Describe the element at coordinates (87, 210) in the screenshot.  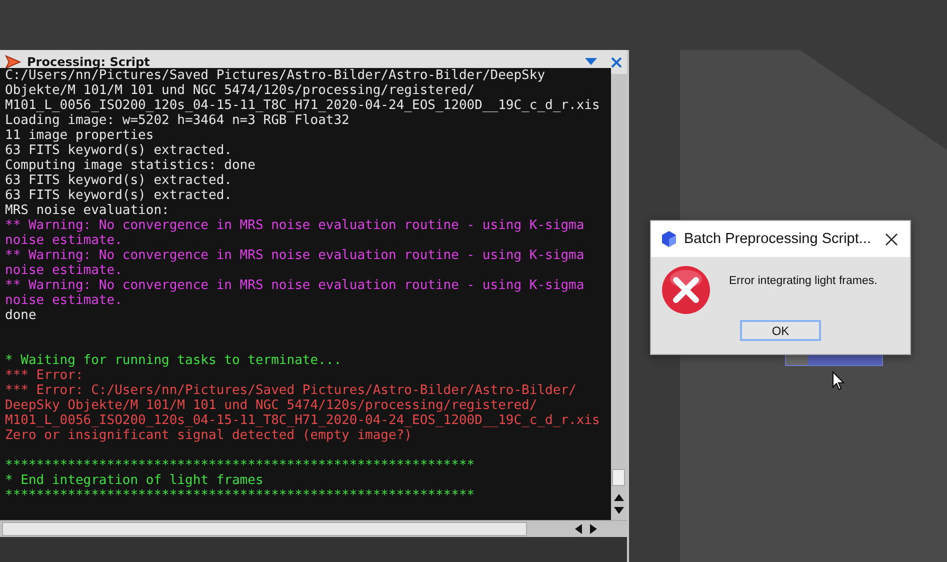
I see `console-line: MRS noise evaluation:` at that location.